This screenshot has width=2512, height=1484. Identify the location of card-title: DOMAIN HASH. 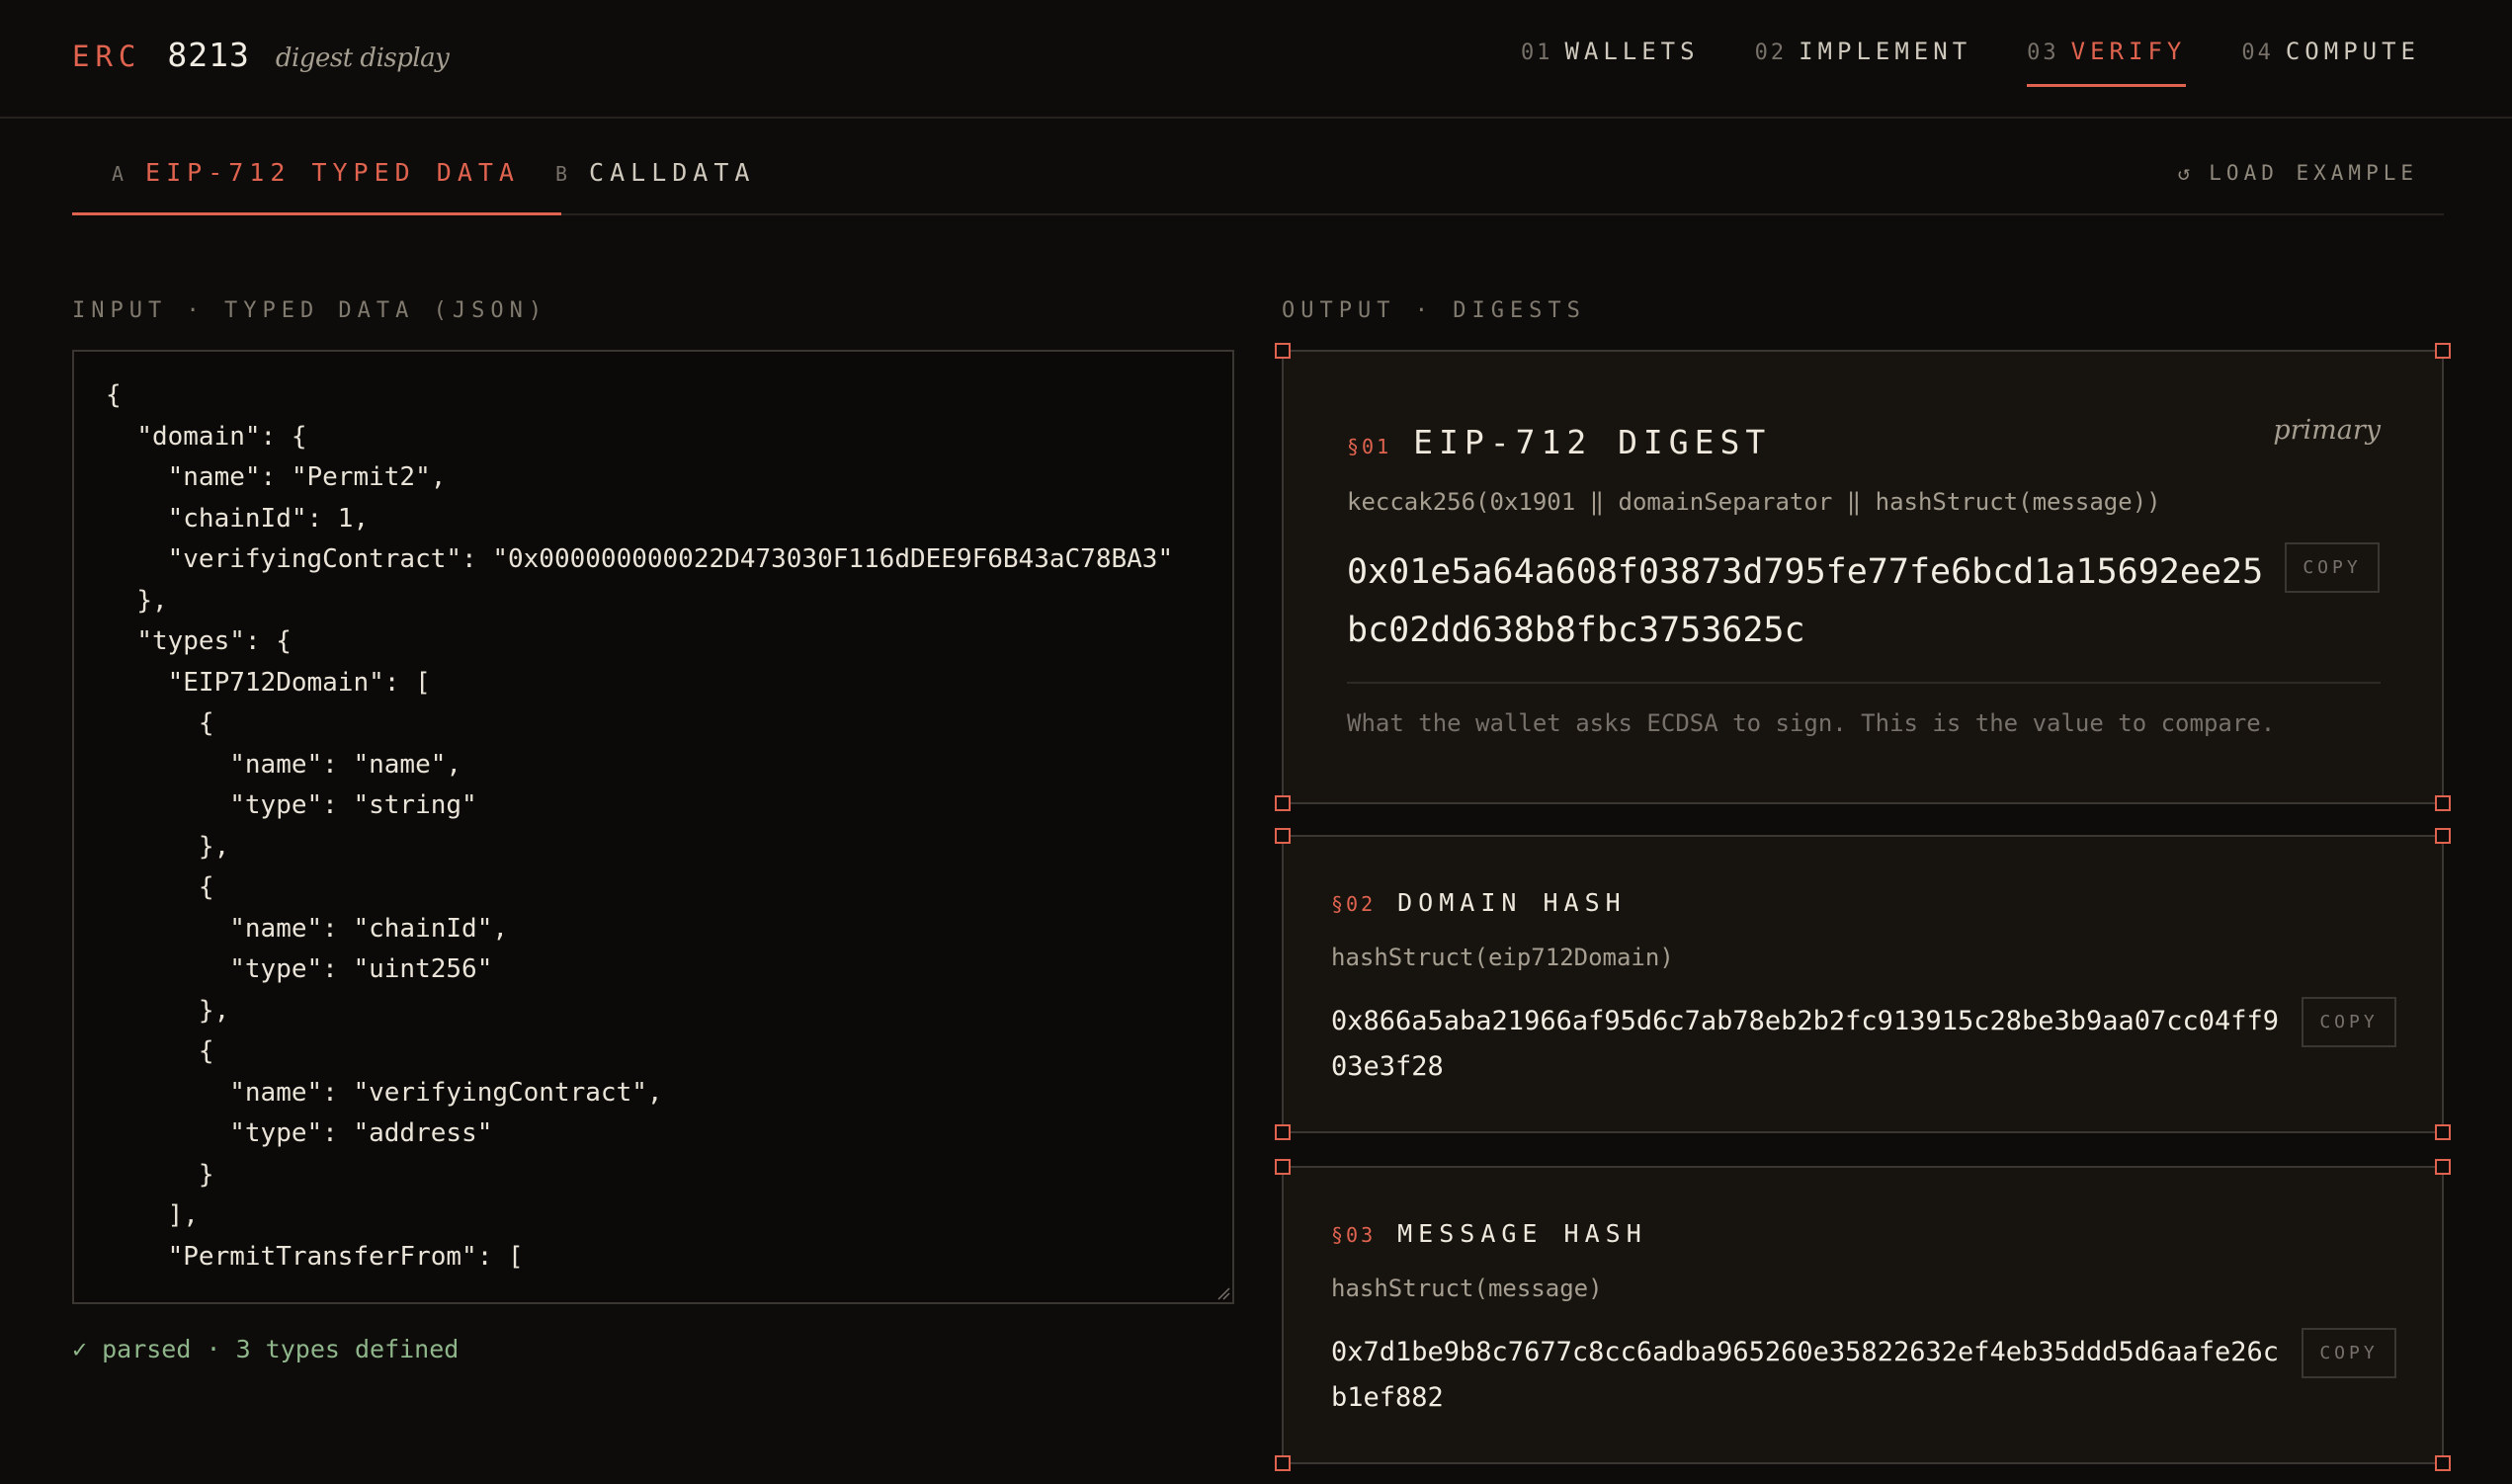
(1512, 902).